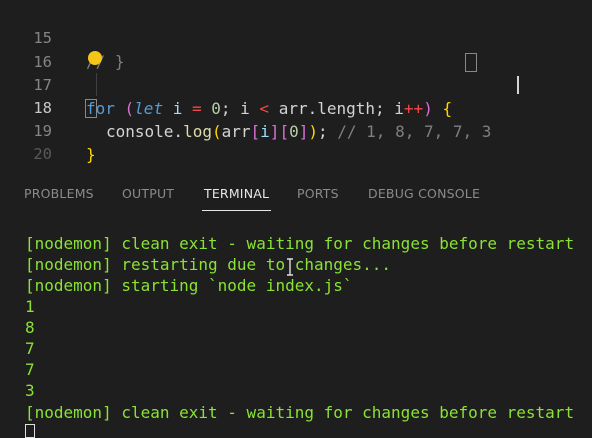 The width and height of the screenshot is (592, 438). I want to click on code-line: 20, so click(26, 141).